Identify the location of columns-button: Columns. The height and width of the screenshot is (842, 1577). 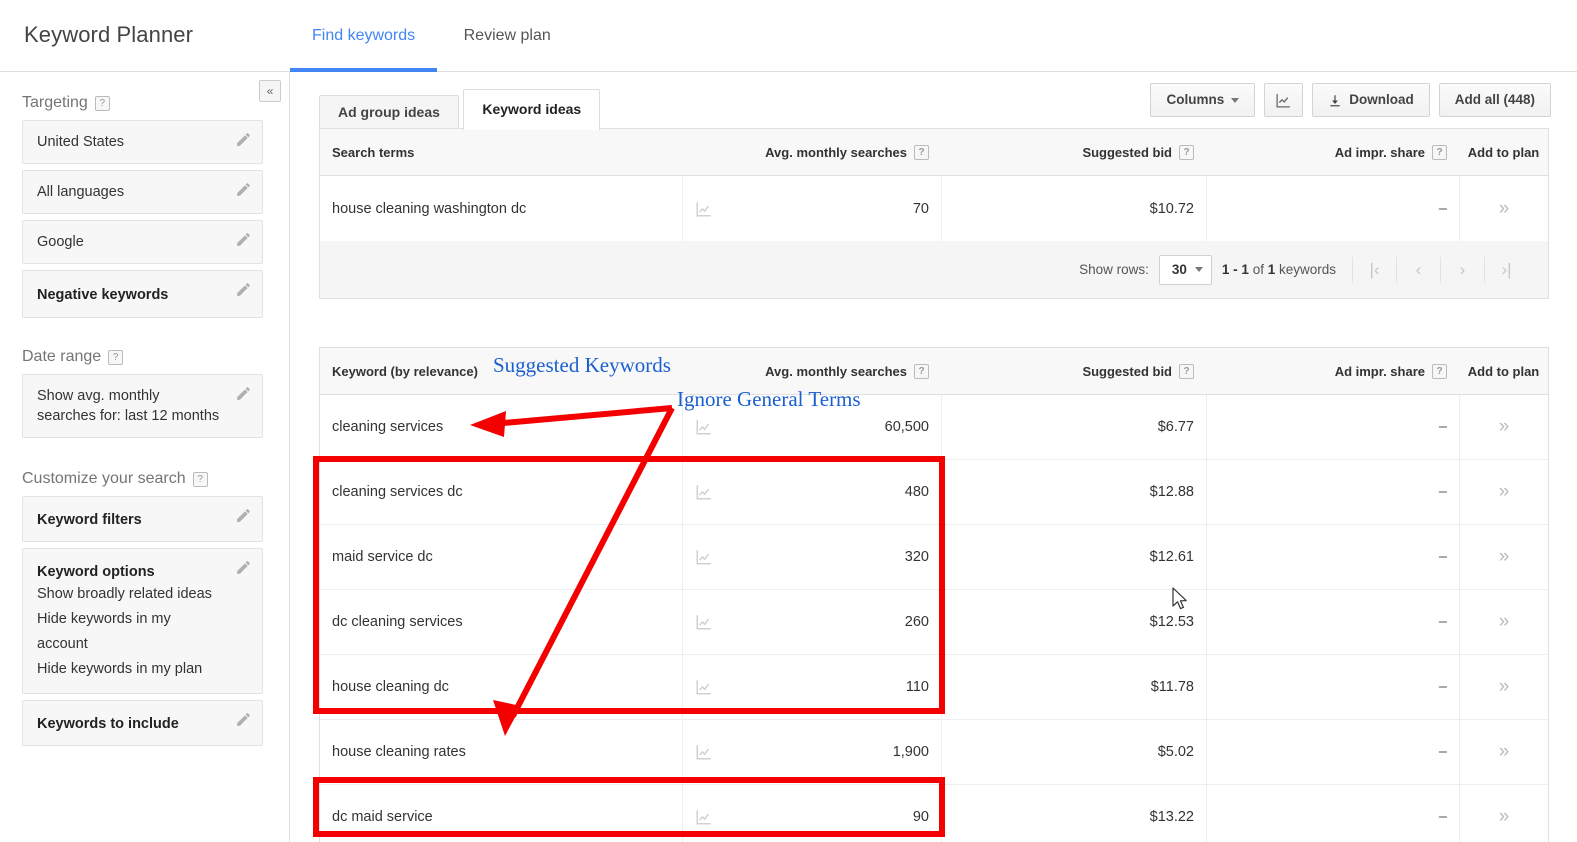
(1203, 100).